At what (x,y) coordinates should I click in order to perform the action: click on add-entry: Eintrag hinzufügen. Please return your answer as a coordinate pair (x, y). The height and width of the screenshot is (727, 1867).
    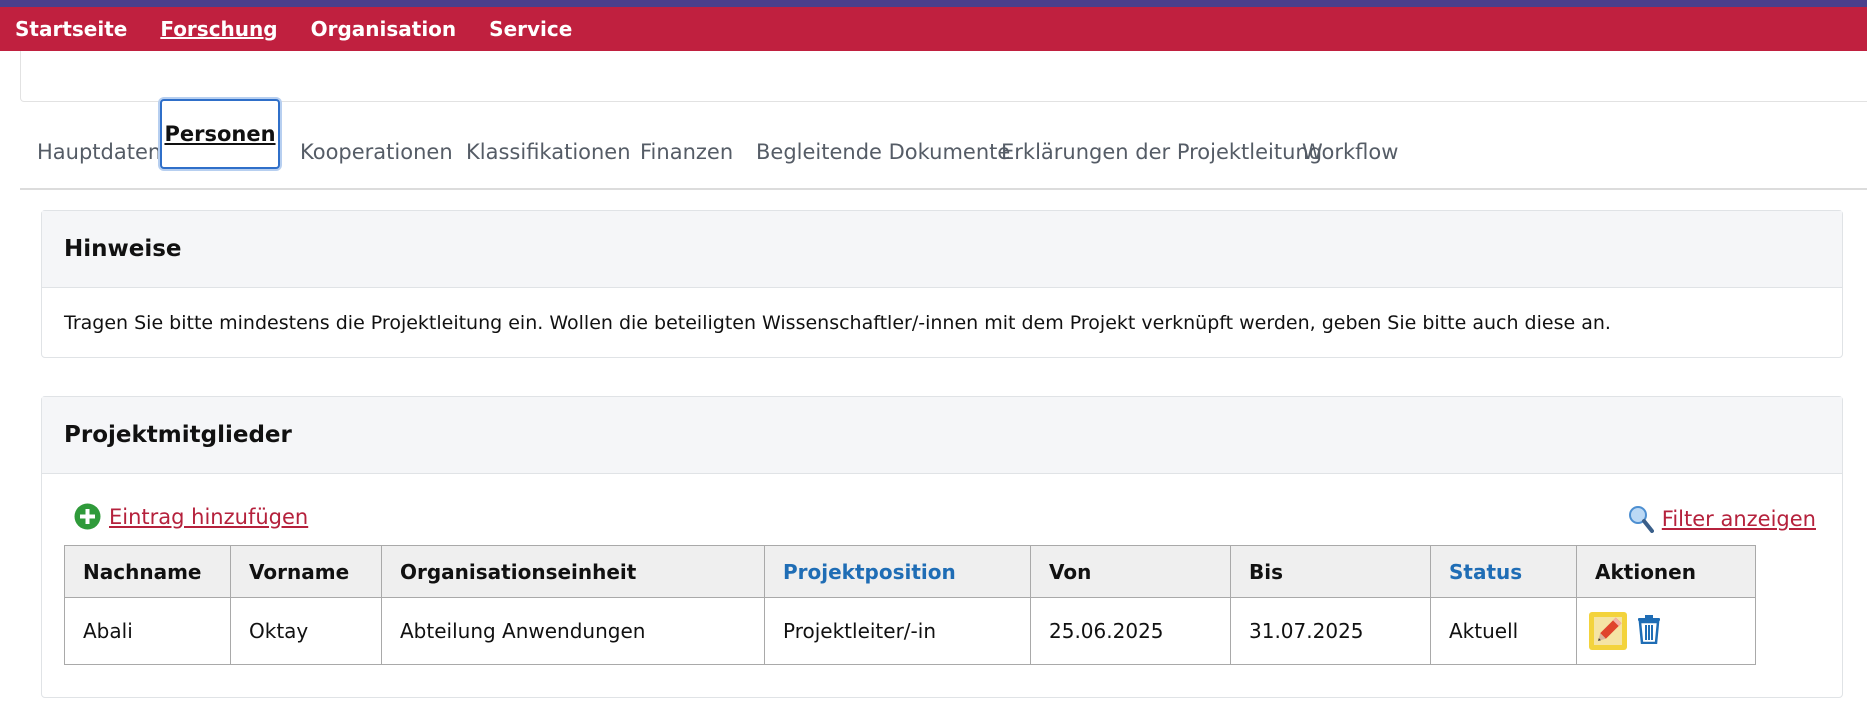
    Looking at the image, I should click on (191, 516).